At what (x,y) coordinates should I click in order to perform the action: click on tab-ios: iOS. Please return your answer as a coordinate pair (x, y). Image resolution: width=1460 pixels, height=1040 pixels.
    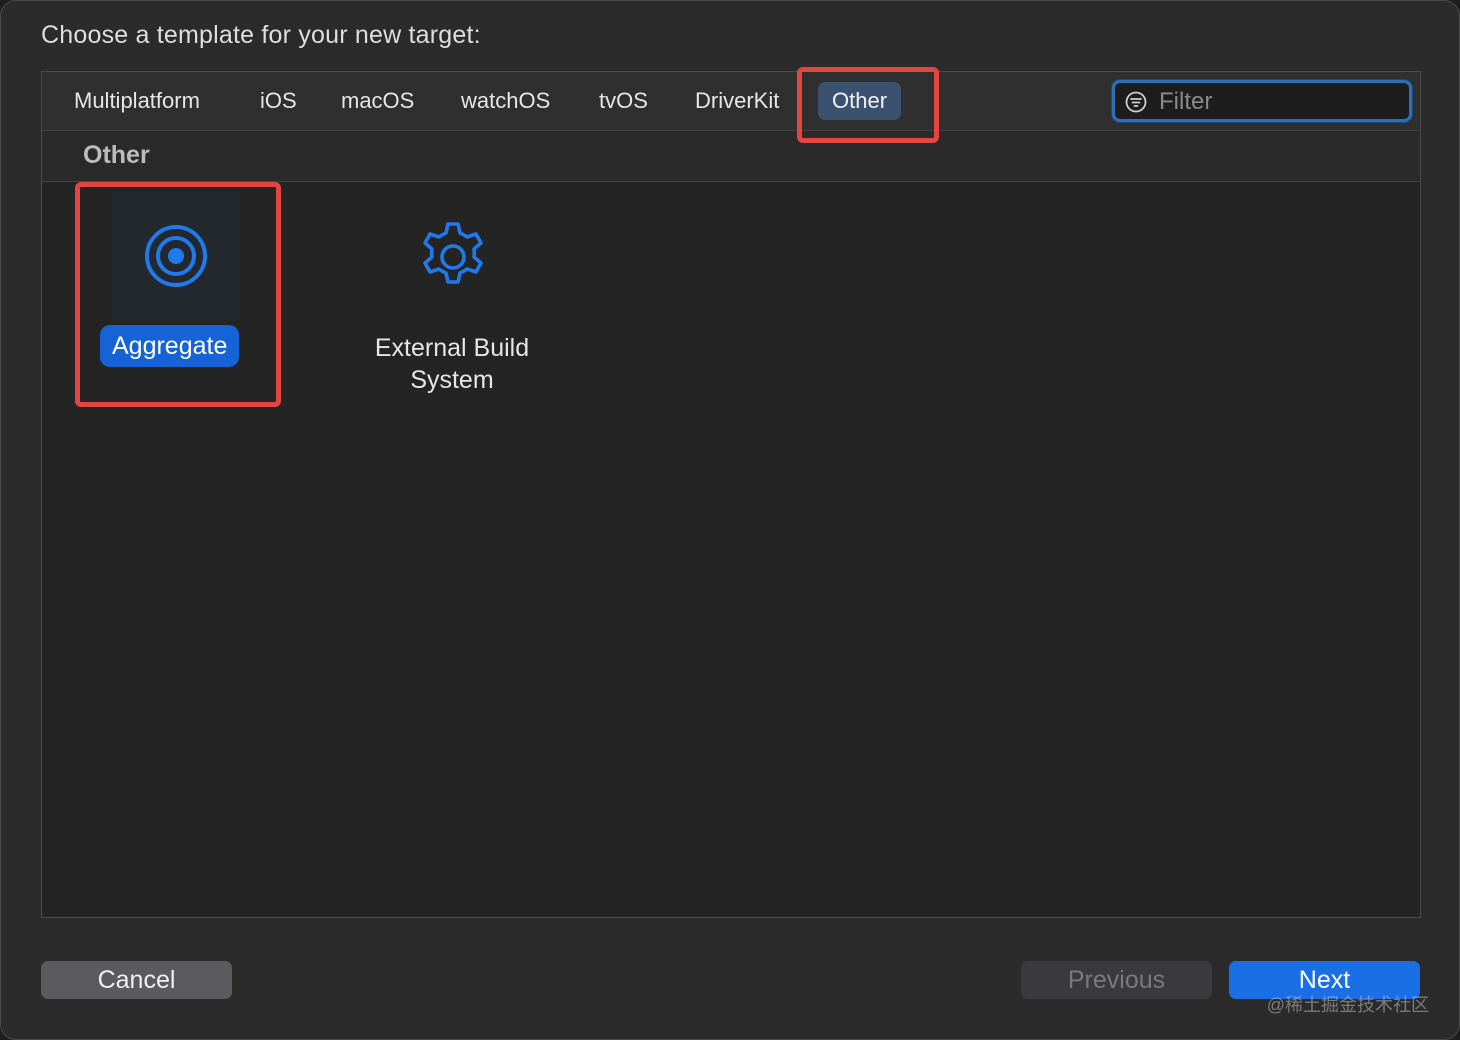
    Looking at the image, I should click on (278, 101).